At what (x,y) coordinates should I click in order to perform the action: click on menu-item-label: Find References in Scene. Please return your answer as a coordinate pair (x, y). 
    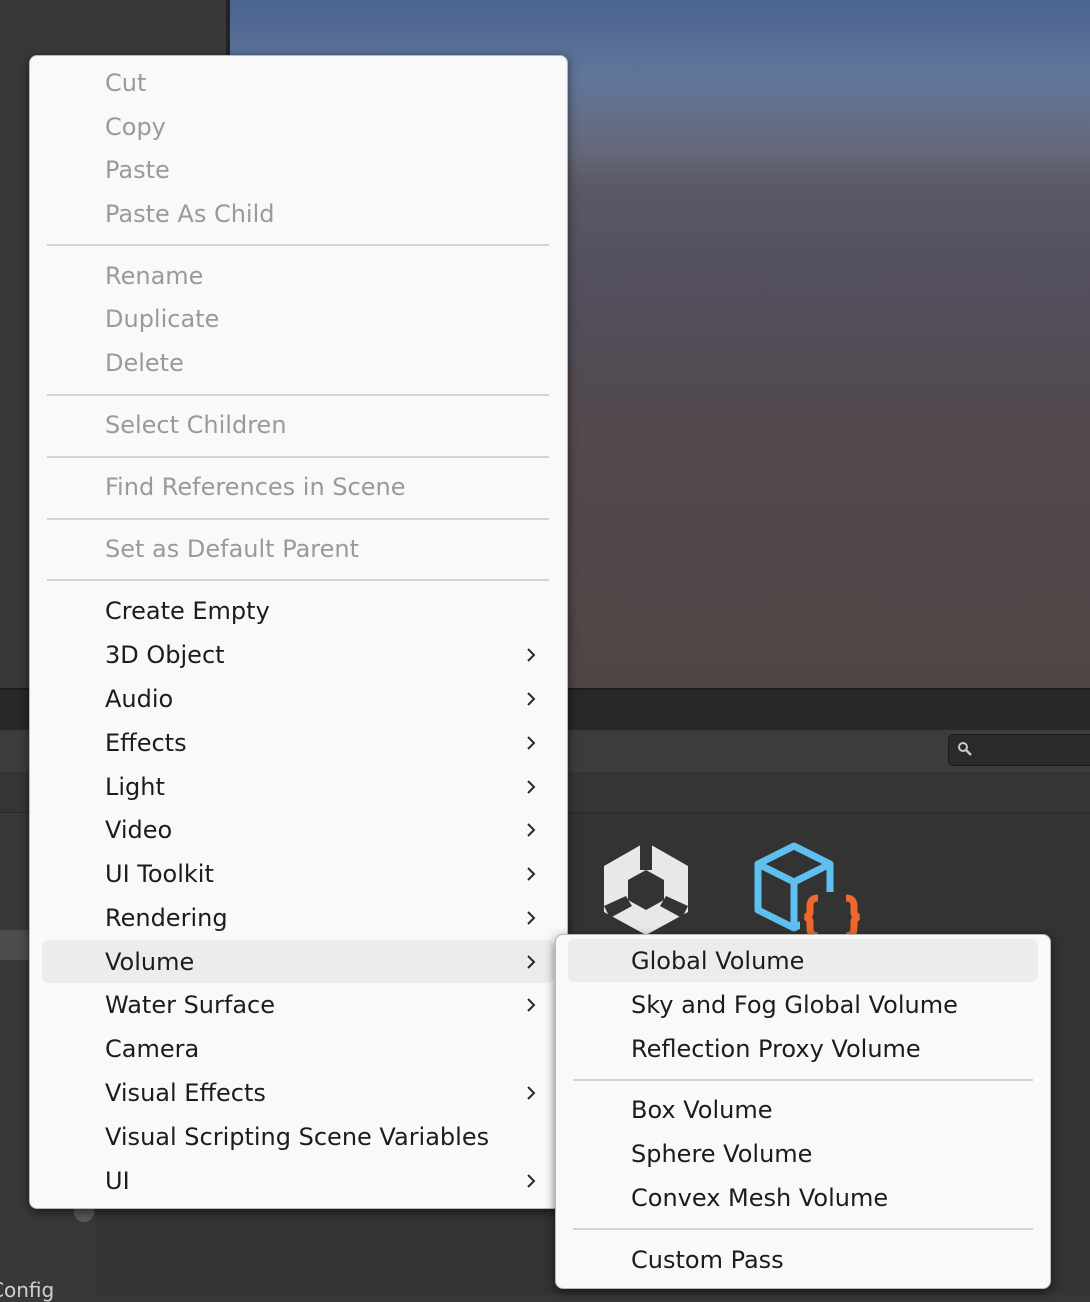
    Looking at the image, I should click on (255, 486).